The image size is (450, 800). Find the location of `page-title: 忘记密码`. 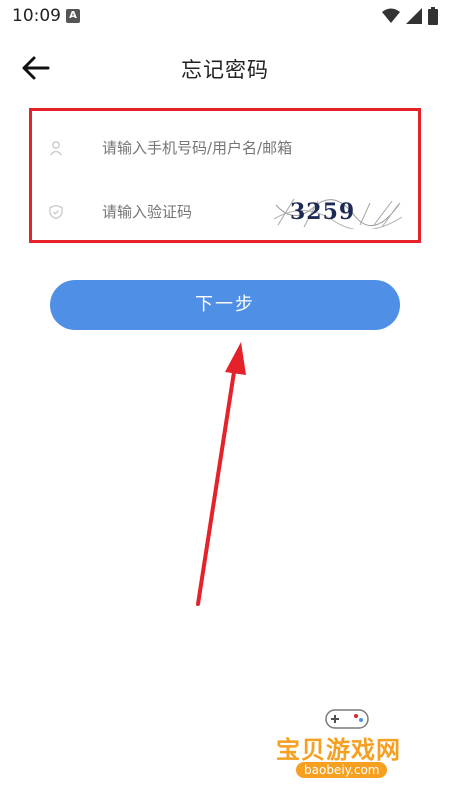

page-title: 忘记密码 is located at coordinates (225, 70).